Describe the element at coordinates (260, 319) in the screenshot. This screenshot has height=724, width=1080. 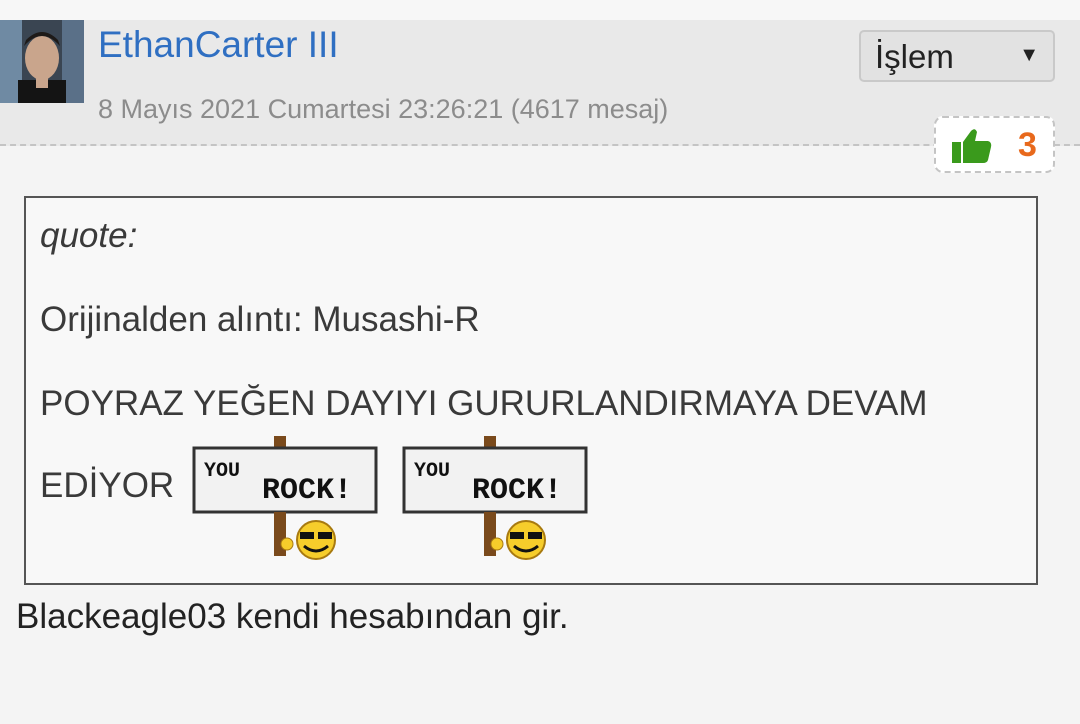
I see `quote-source: Orijinalden alıntı: Musashi-R` at that location.